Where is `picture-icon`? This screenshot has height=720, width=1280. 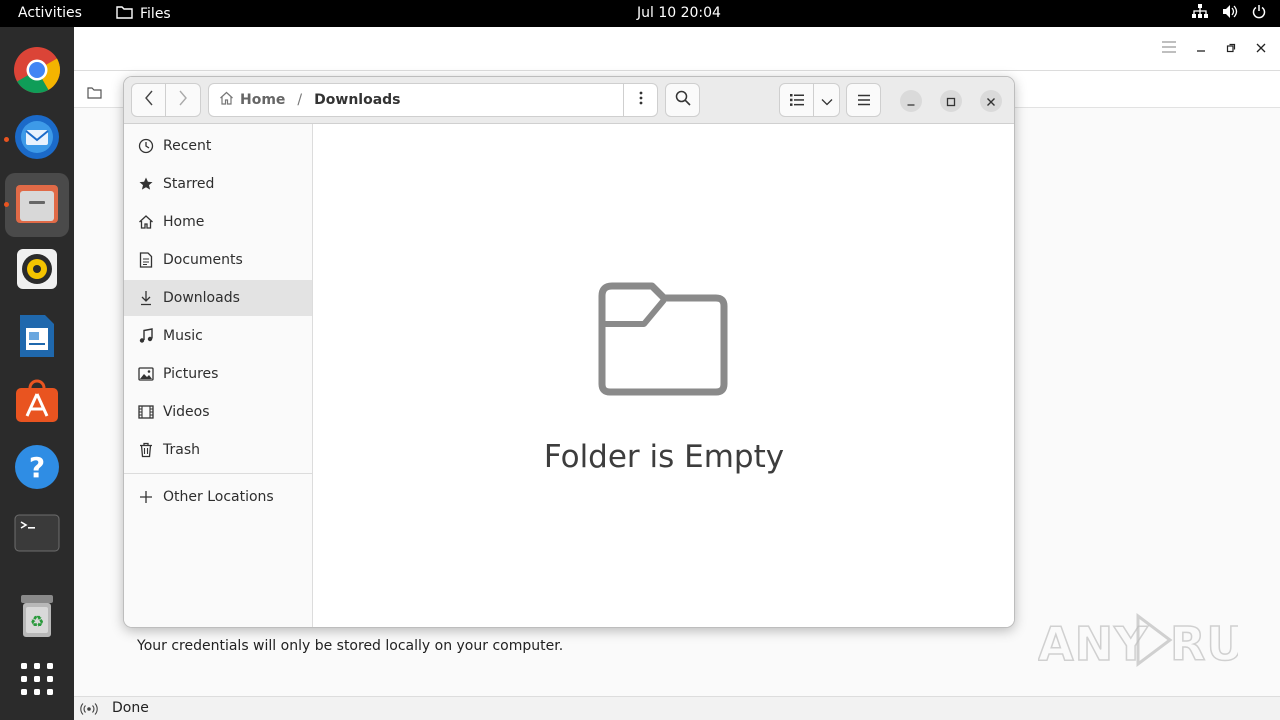
picture-icon is located at coordinates (146, 374).